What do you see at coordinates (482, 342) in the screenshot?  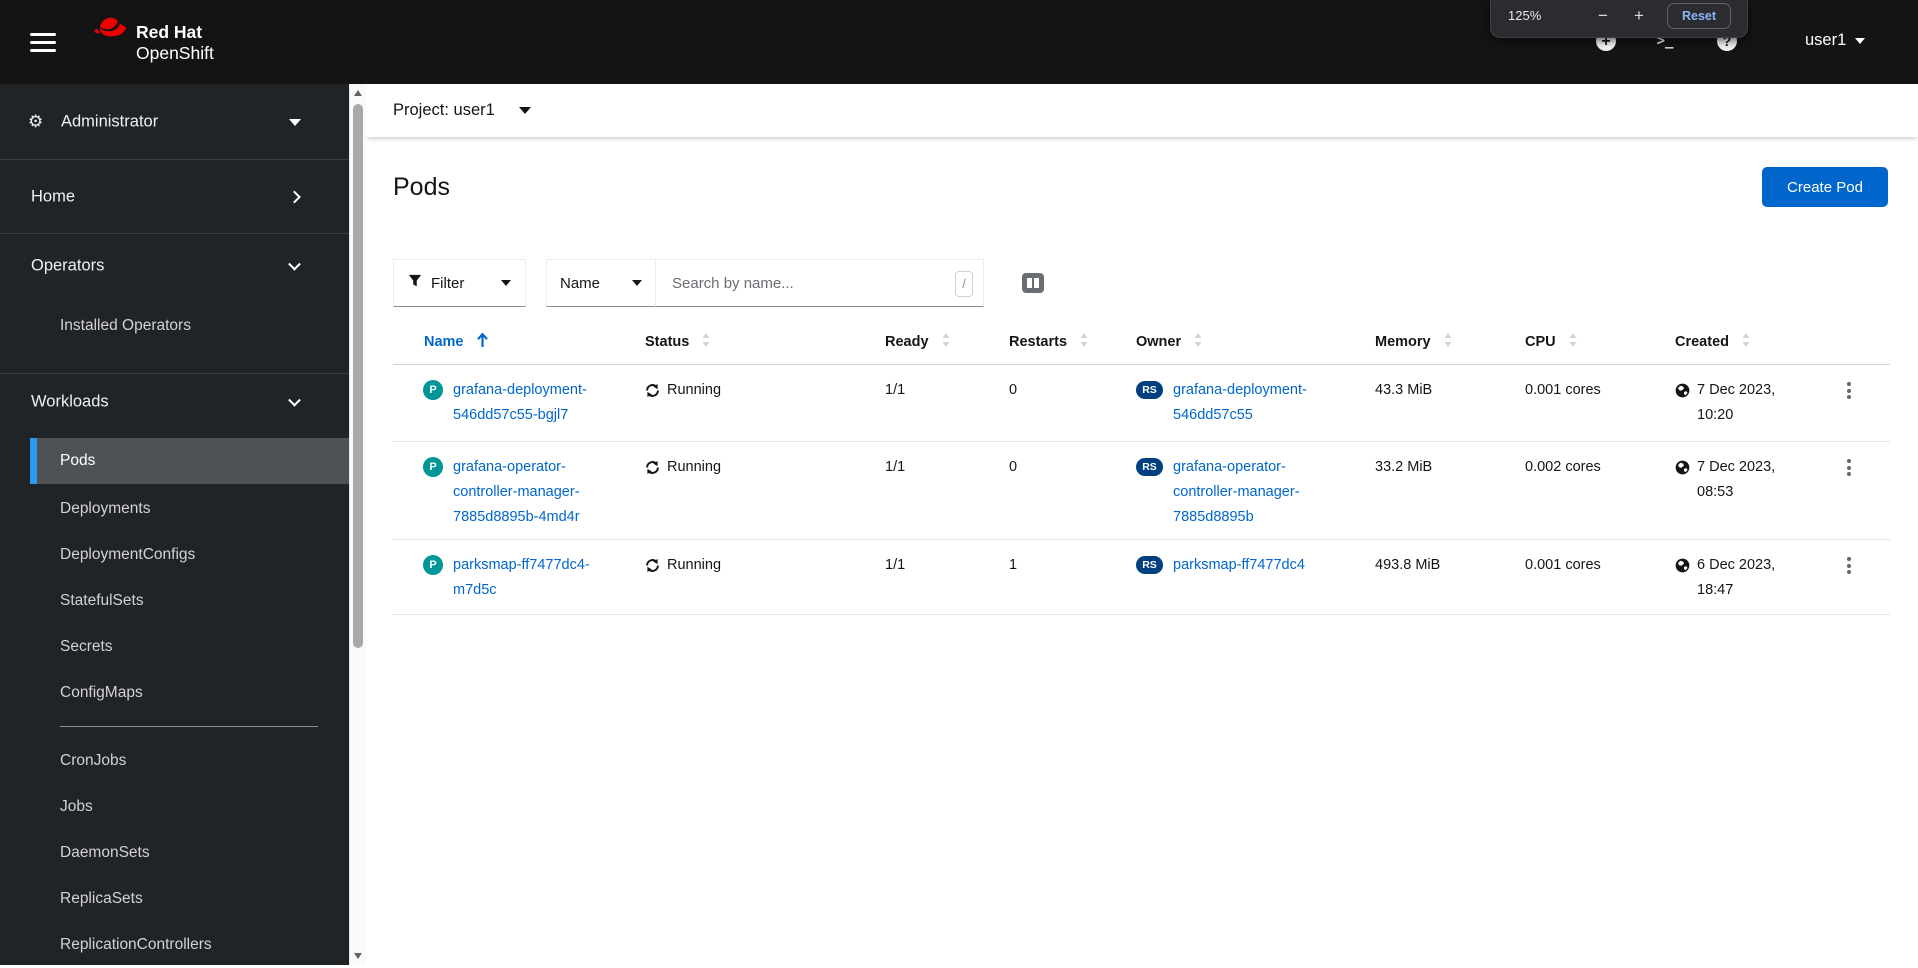 I see `sort-ascending-icon` at bounding box center [482, 342].